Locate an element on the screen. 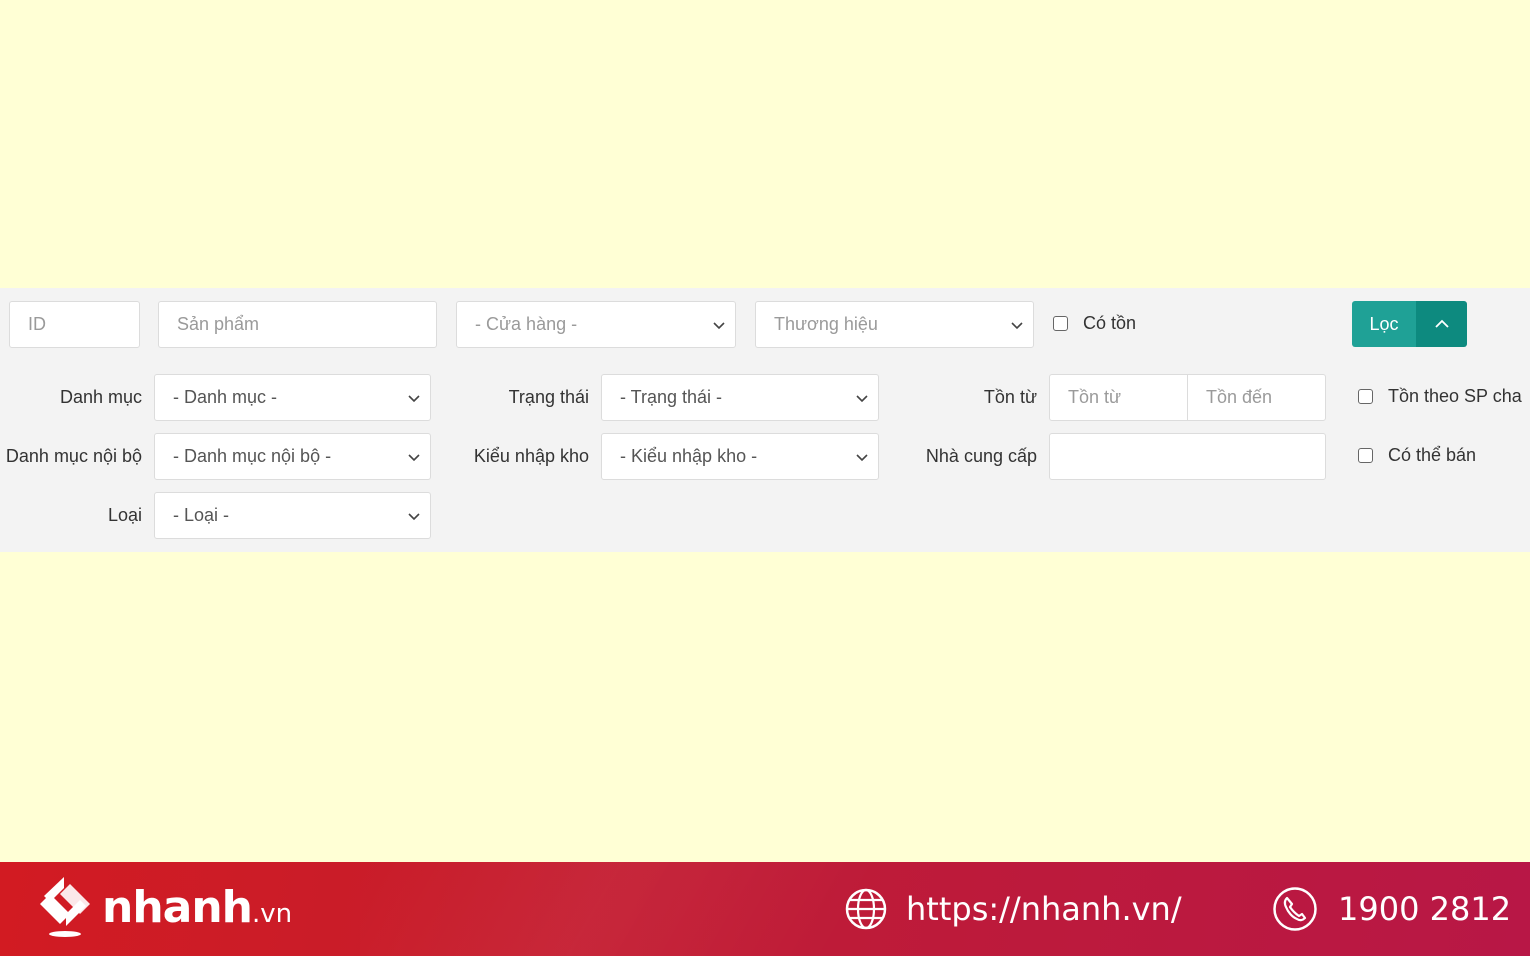 The width and height of the screenshot is (1530, 956). store-select-value: - Cửa hàng - is located at coordinates (526, 324).